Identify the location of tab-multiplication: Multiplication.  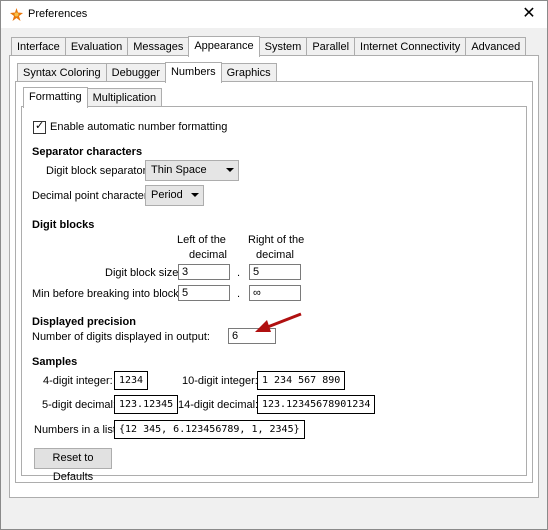
(124, 97).